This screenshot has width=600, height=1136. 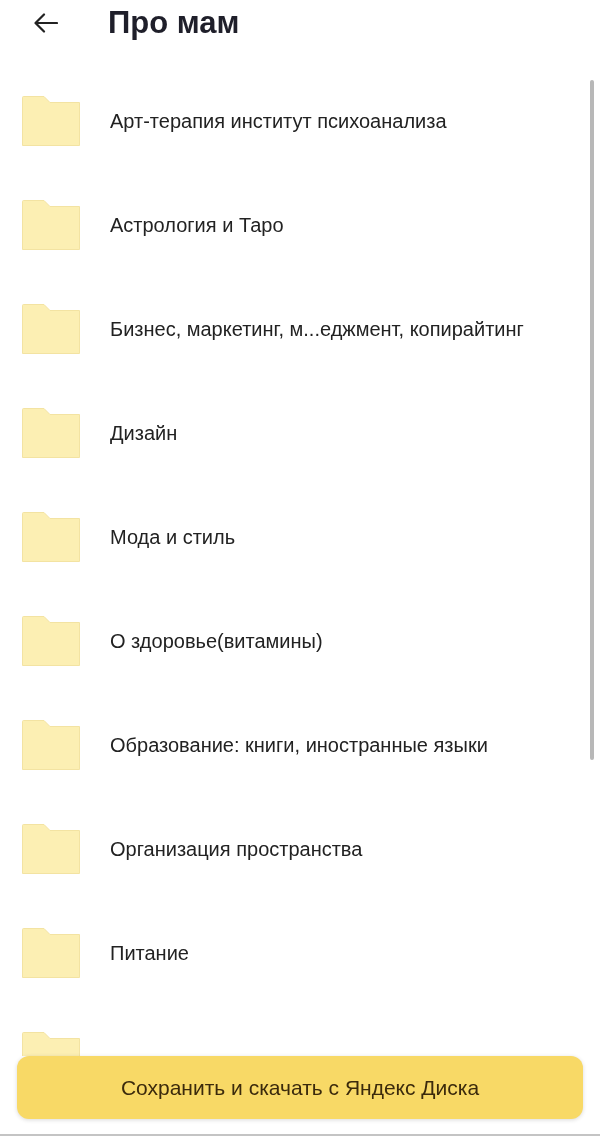 What do you see at coordinates (144, 433) in the screenshot?
I see `folder-name: Дизайн` at bounding box center [144, 433].